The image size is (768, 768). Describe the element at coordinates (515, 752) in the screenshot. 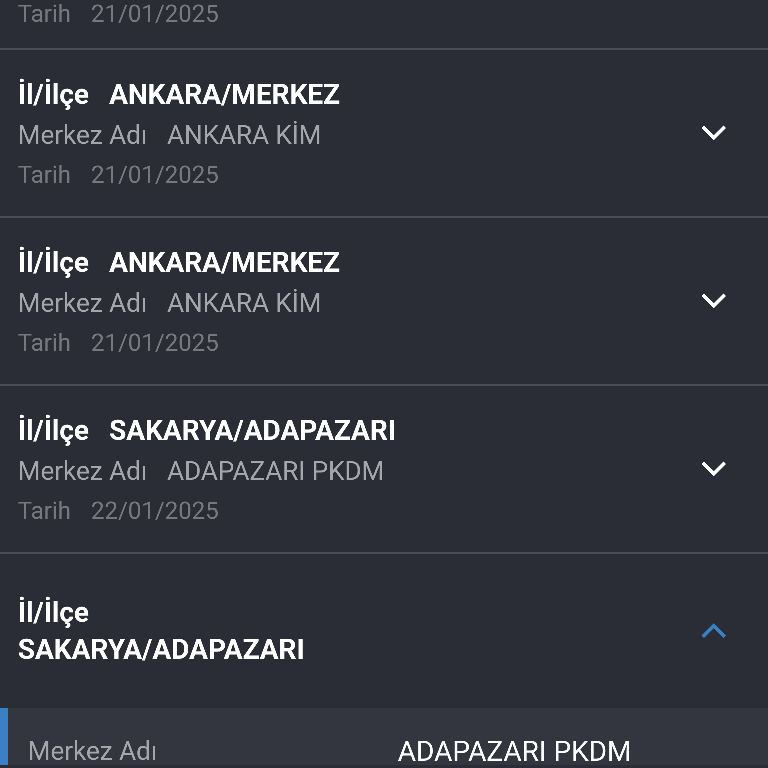

I see `detail-value: ADAPAZARI PKDM` at that location.